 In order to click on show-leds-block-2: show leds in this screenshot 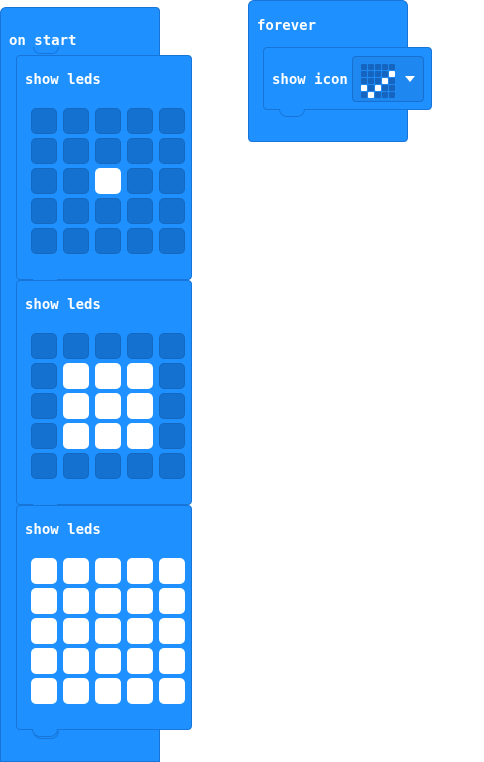, I will do `click(104, 392)`.